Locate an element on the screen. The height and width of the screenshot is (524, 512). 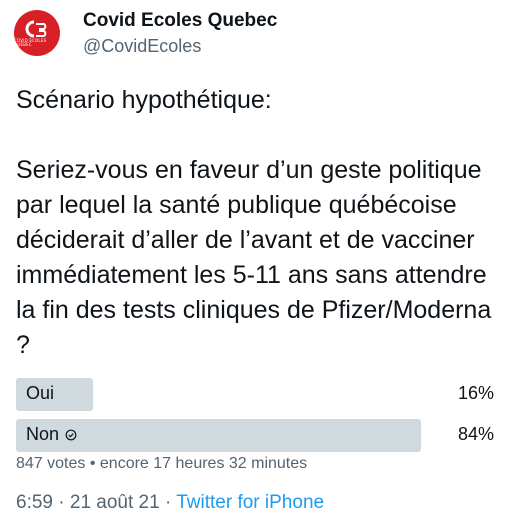
tweet-meta: 6:59 · 21 août 21 · Twitter for iPhone is located at coordinates (170, 503).